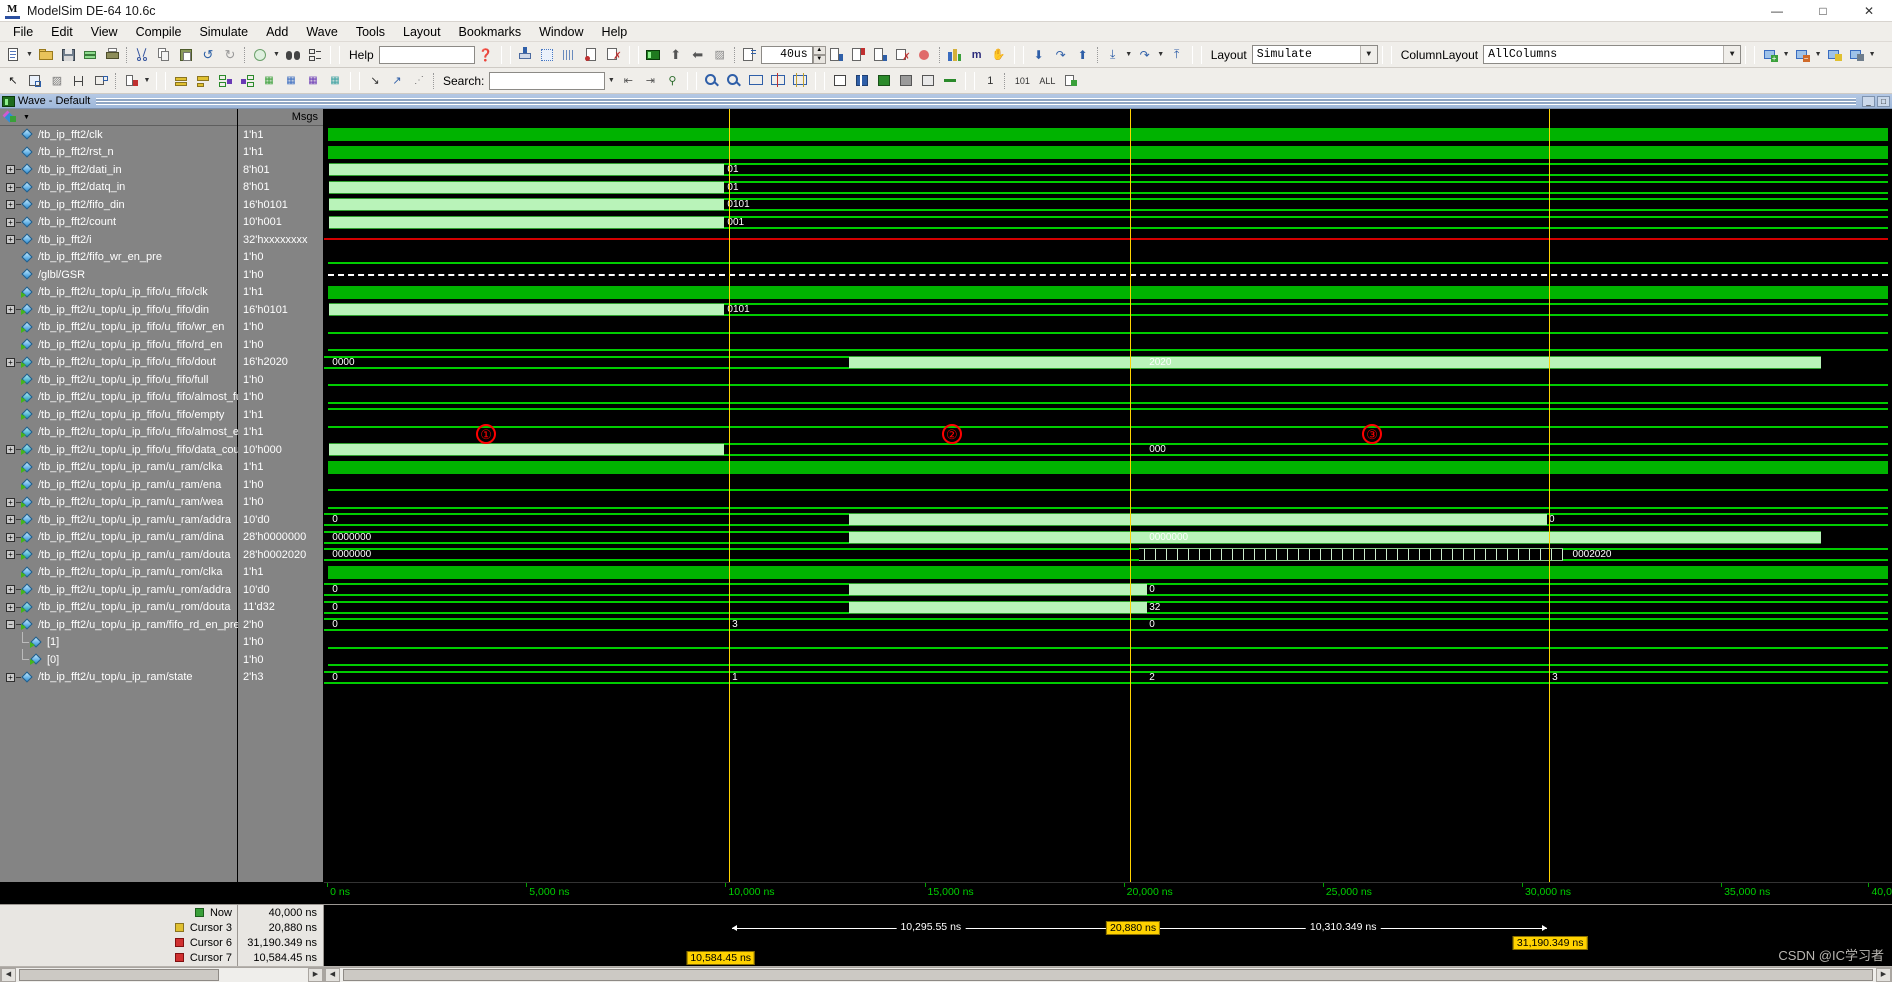 This screenshot has height=982, width=1892. Describe the element at coordinates (322, 32) in the screenshot. I see `menu-wave: Wave` at that location.